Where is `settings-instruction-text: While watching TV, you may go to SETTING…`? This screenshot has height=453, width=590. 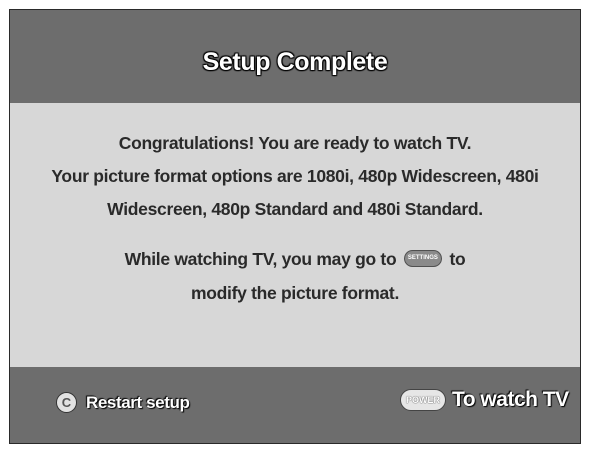 settings-instruction-text: While watching TV, you may go to SETTING… is located at coordinates (295, 259).